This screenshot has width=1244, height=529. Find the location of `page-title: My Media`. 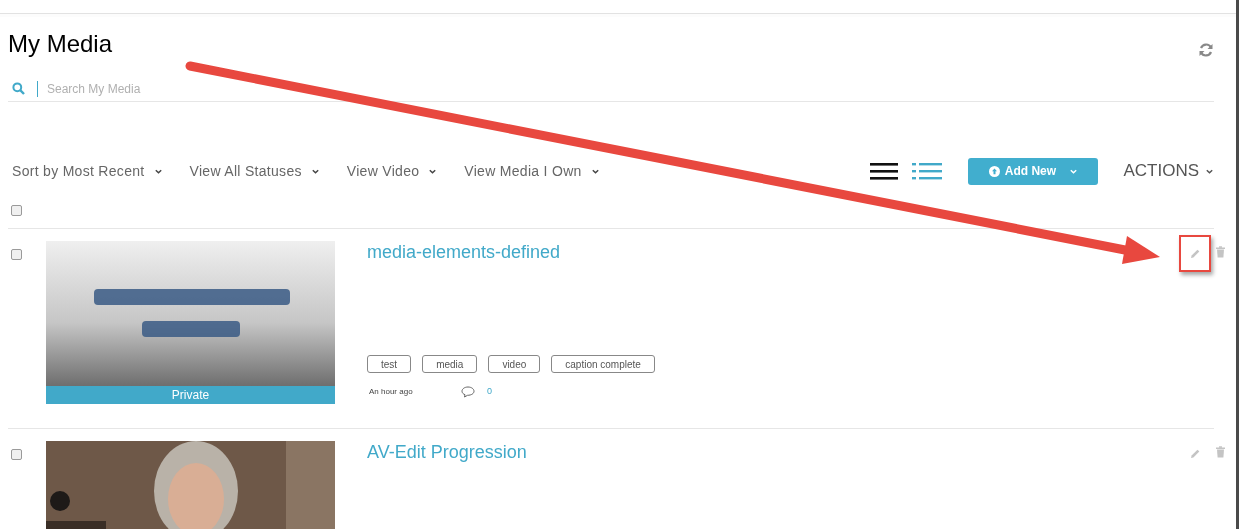

page-title: My Media is located at coordinates (60, 44).